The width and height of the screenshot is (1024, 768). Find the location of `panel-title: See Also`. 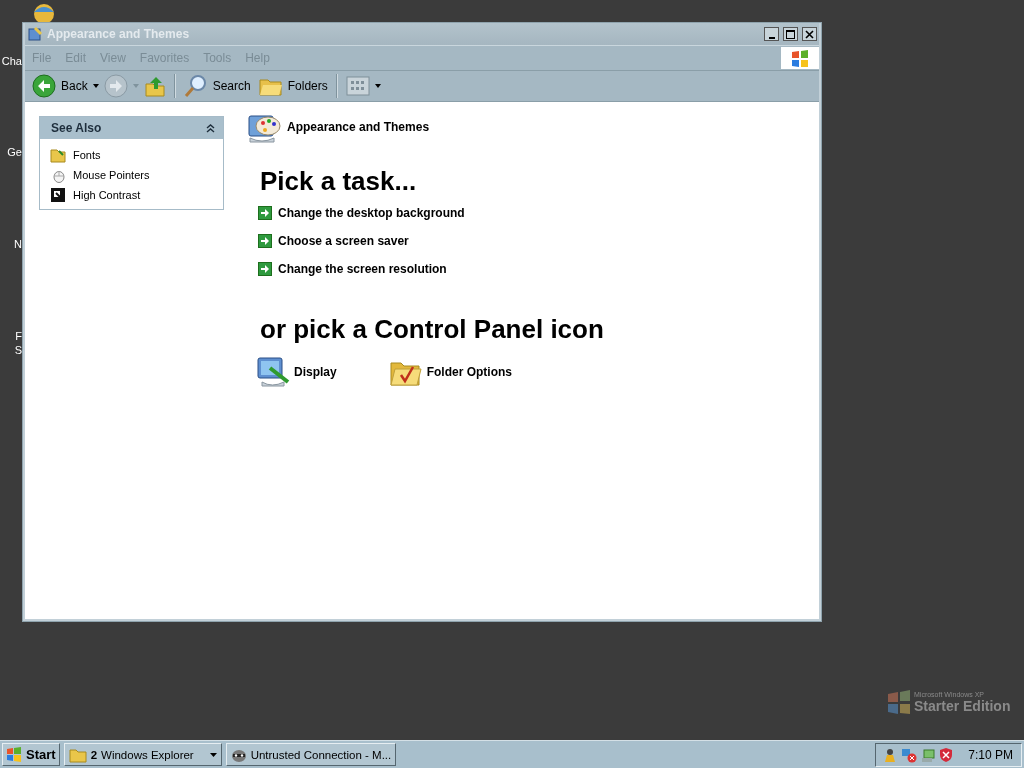

panel-title: See Also is located at coordinates (76, 128).